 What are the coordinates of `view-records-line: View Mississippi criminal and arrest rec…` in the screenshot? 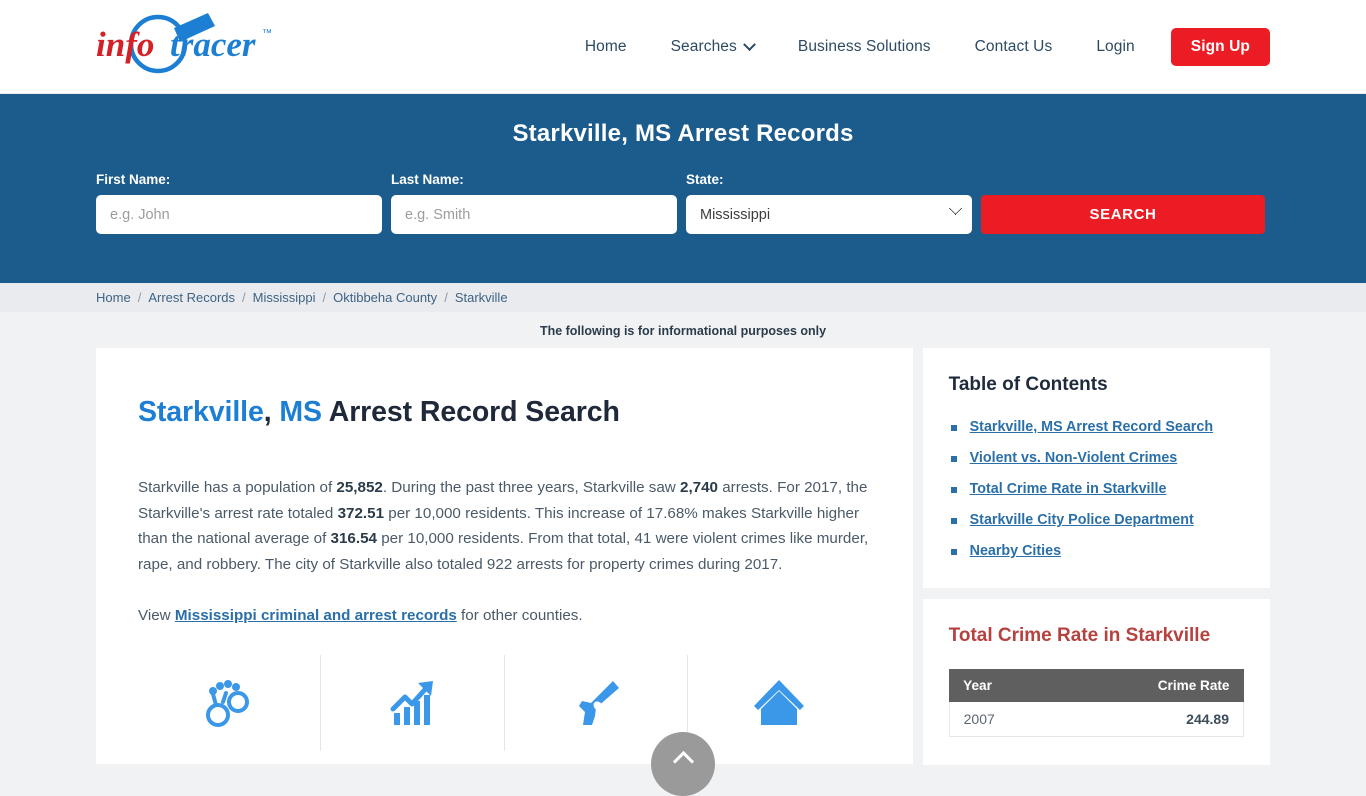 It's located at (504, 616).